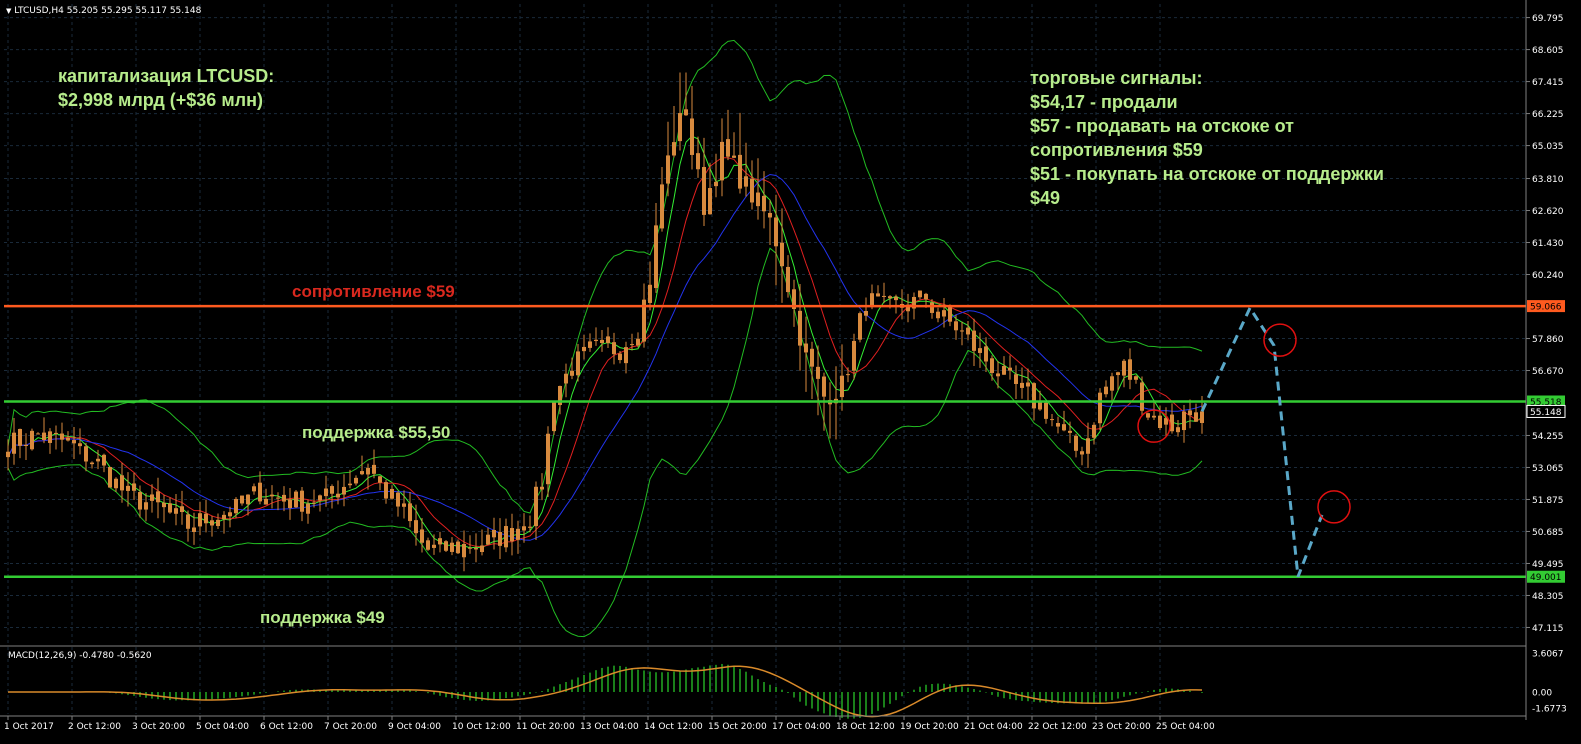  What do you see at coordinates (166, 76) in the screenshot?
I see `cap-line-1: капитализация LTCUSD:` at bounding box center [166, 76].